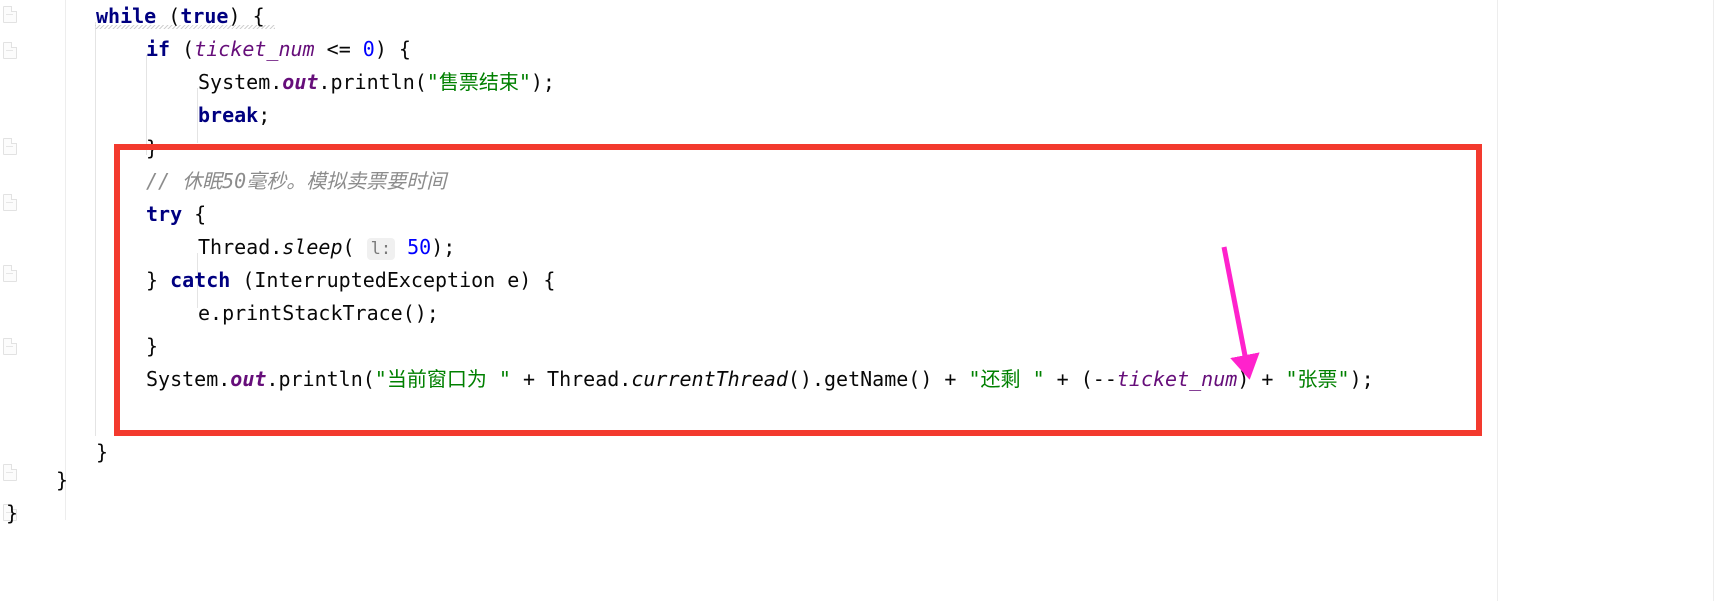 Image resolution: width=1714 pixels, height=601 pixels. Describe the element at coordinates (878, 379) in the screenshot. I see `code-token-plain: ().getName() +` at that location.